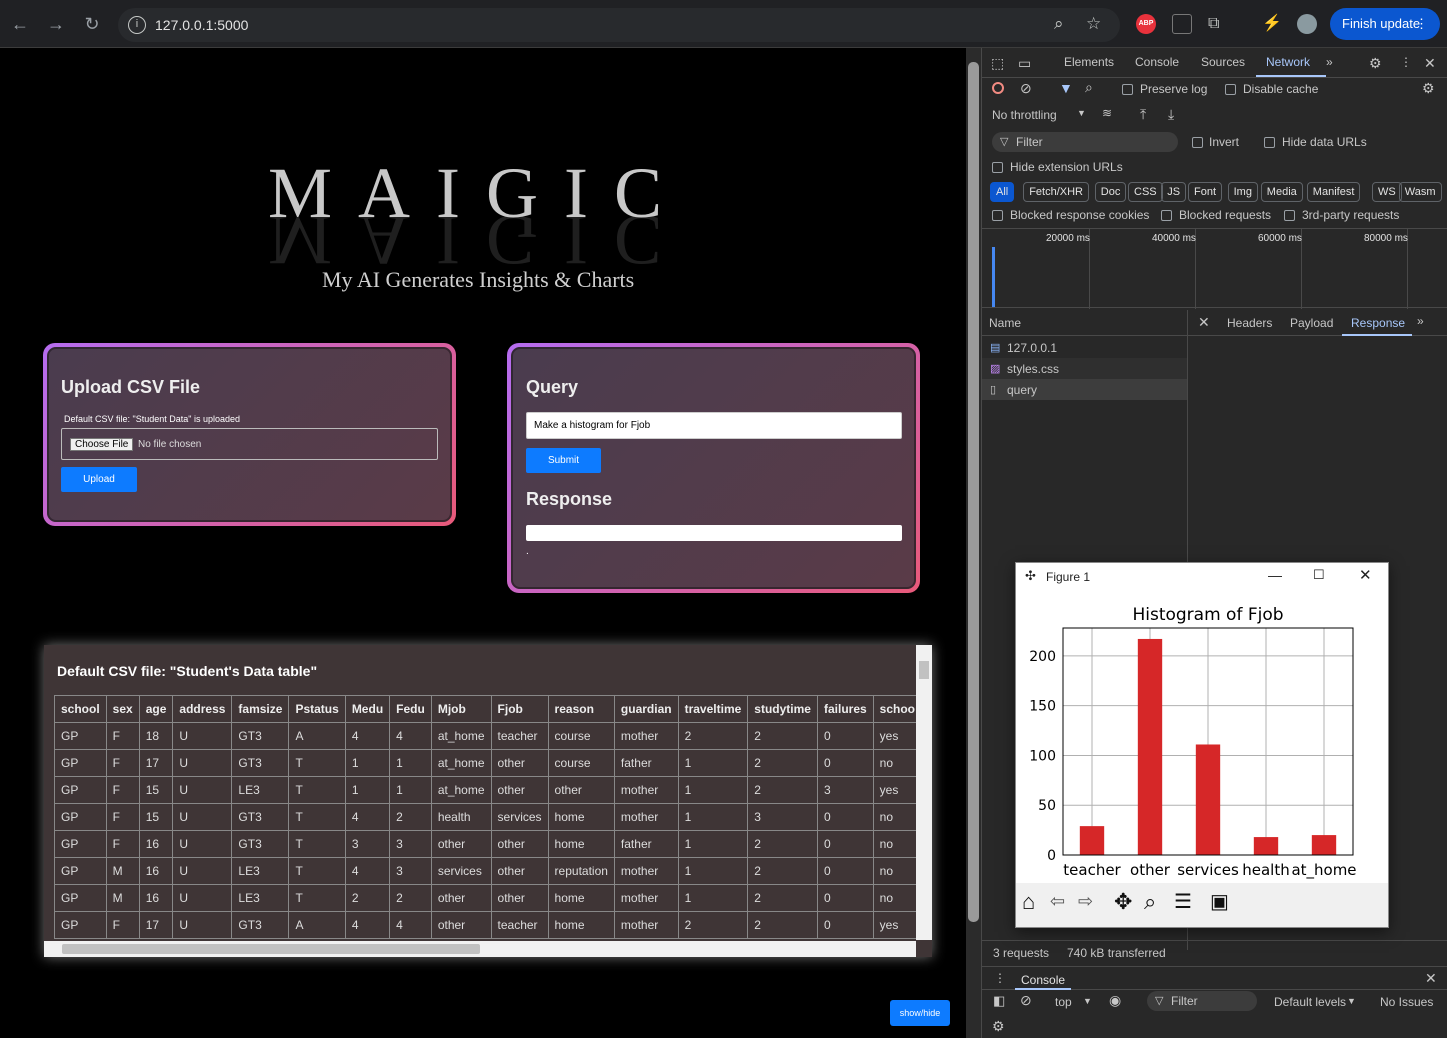 The width and height of the screenshot is (1447, 1038). What do you see at coordinates (1000, 978) in the screenshot?
I see `drawer-menu-icon: ⋮` at bounding box center [1000, 978].